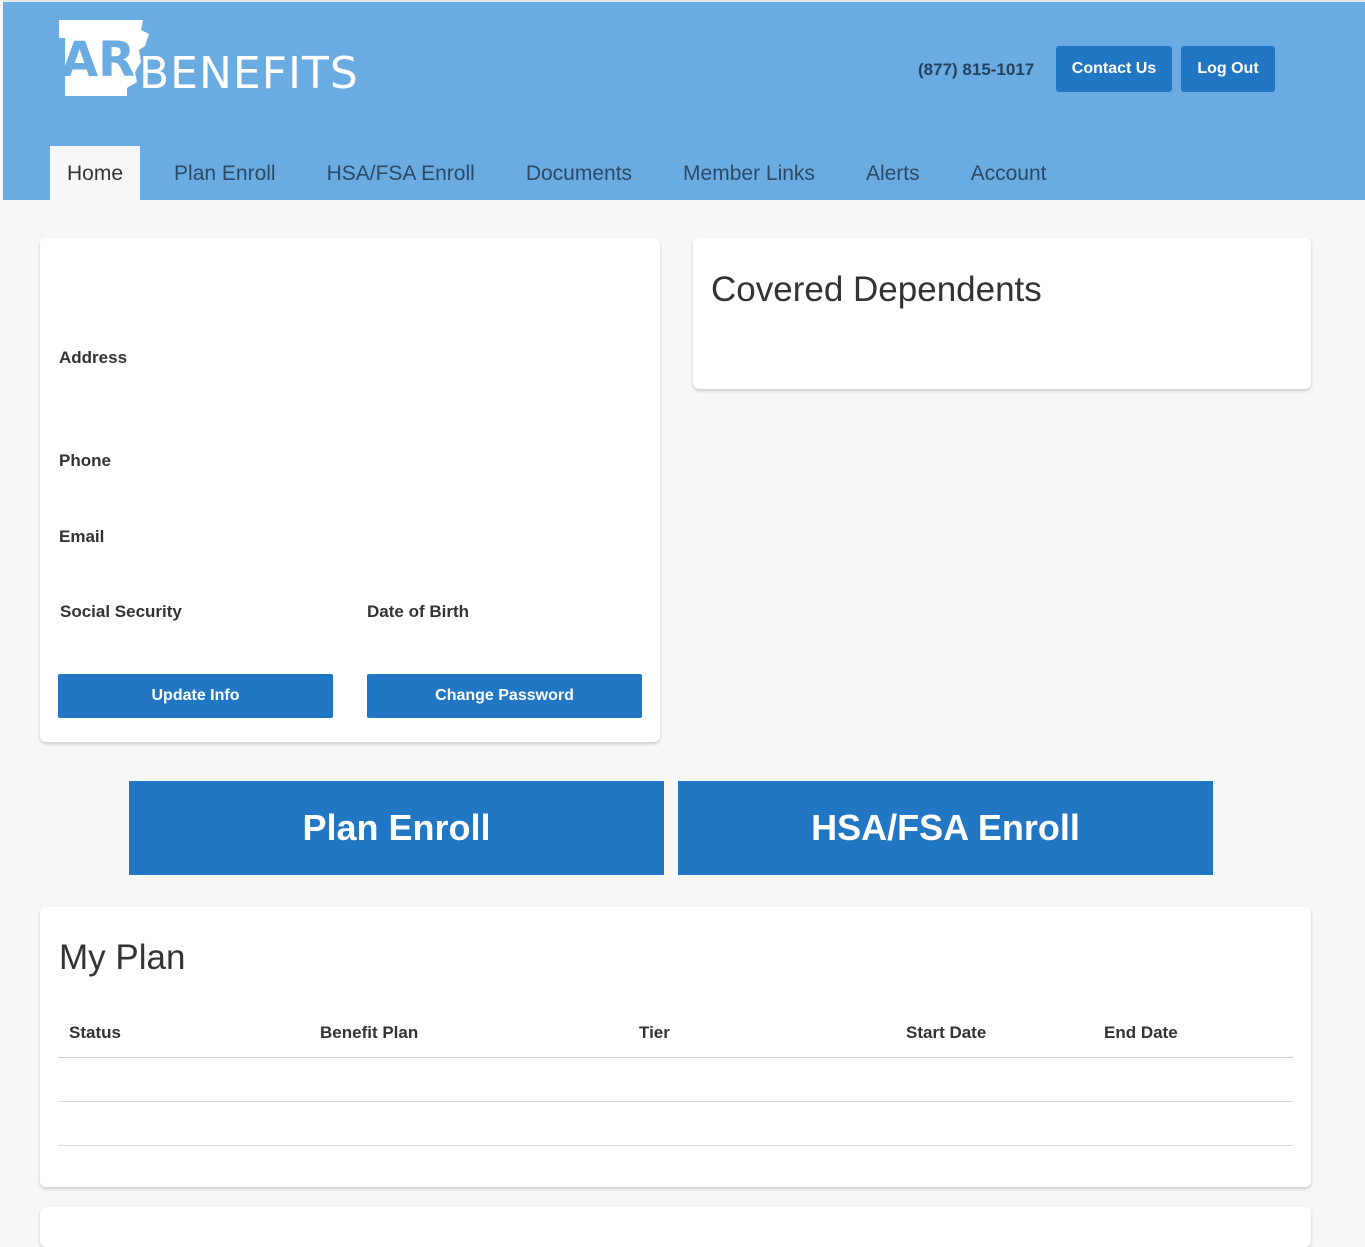 The width and height of the screenshot is (1365, 1247). Describe the element at coordinates (82, 536) in the screenshot. I see `email-label: Email` at that location.